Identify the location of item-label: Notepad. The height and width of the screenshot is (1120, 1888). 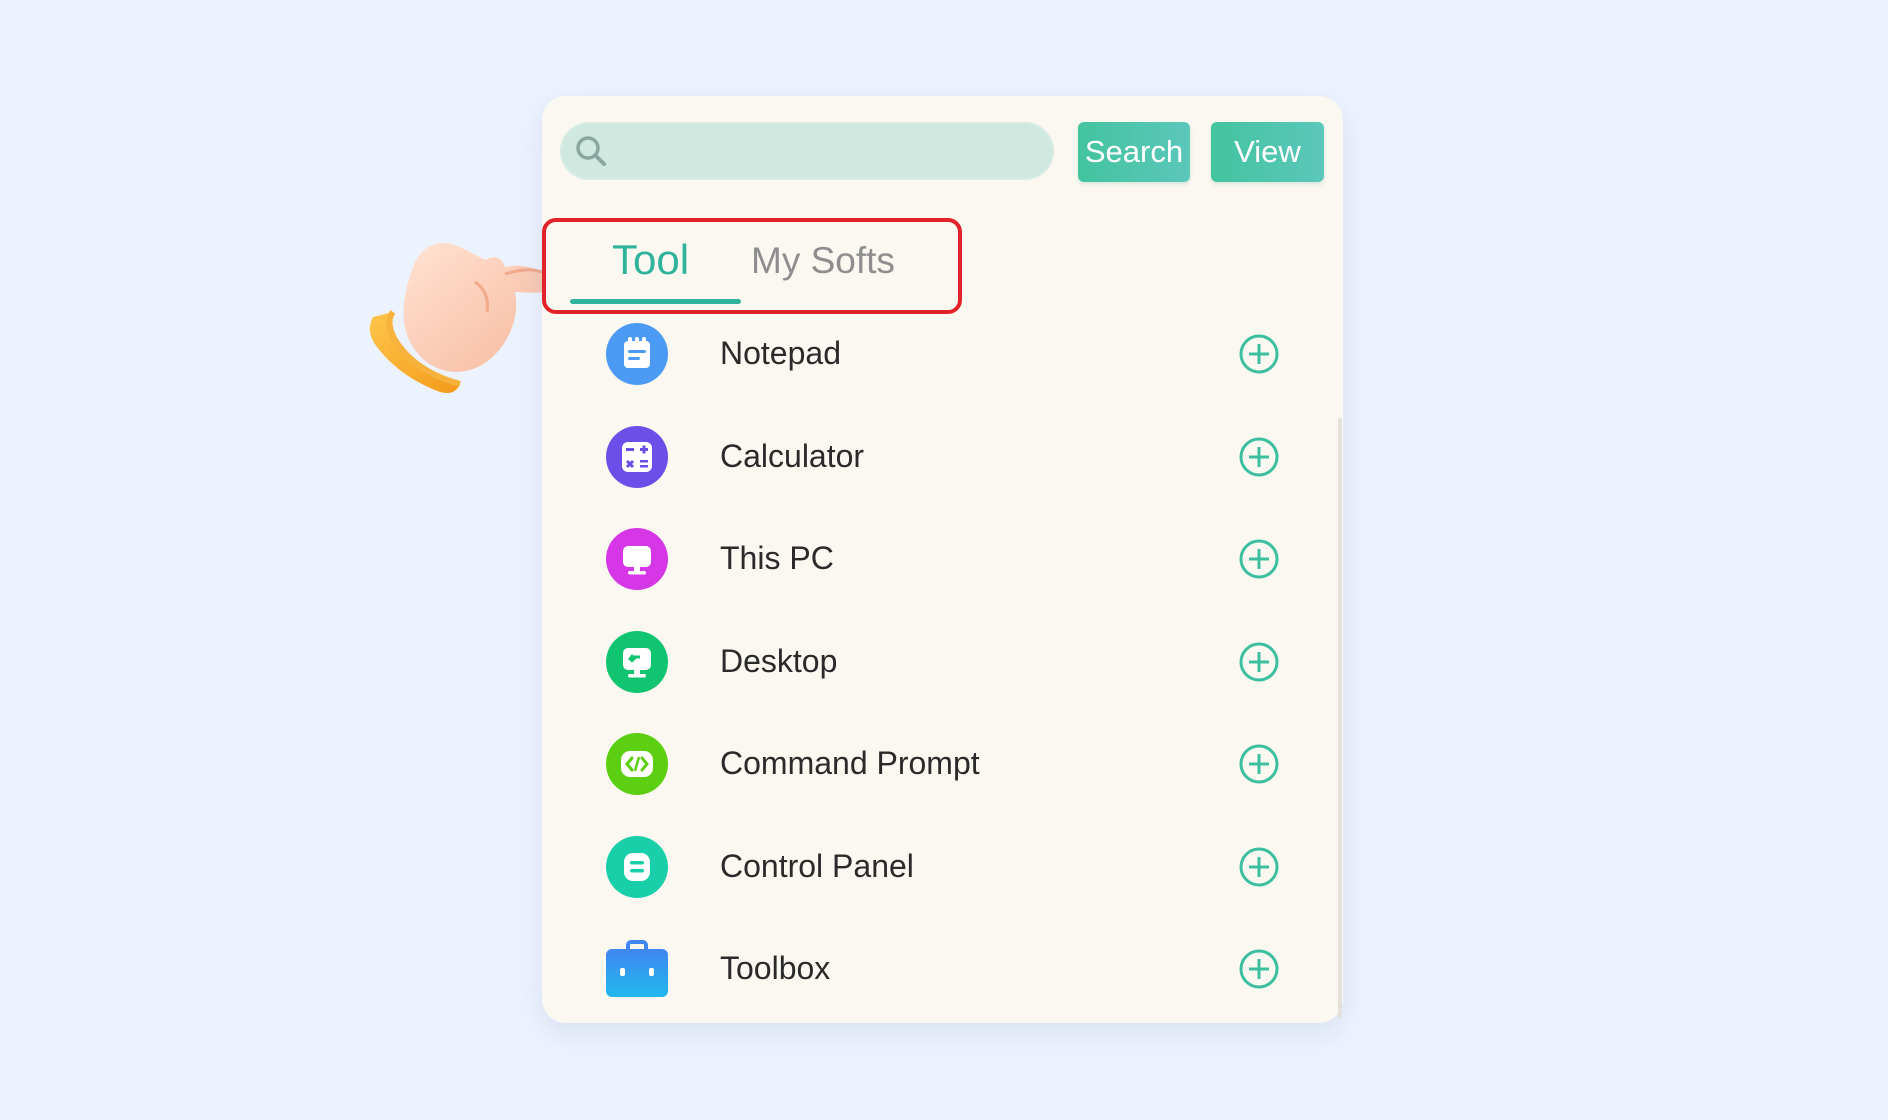
(780, 353).